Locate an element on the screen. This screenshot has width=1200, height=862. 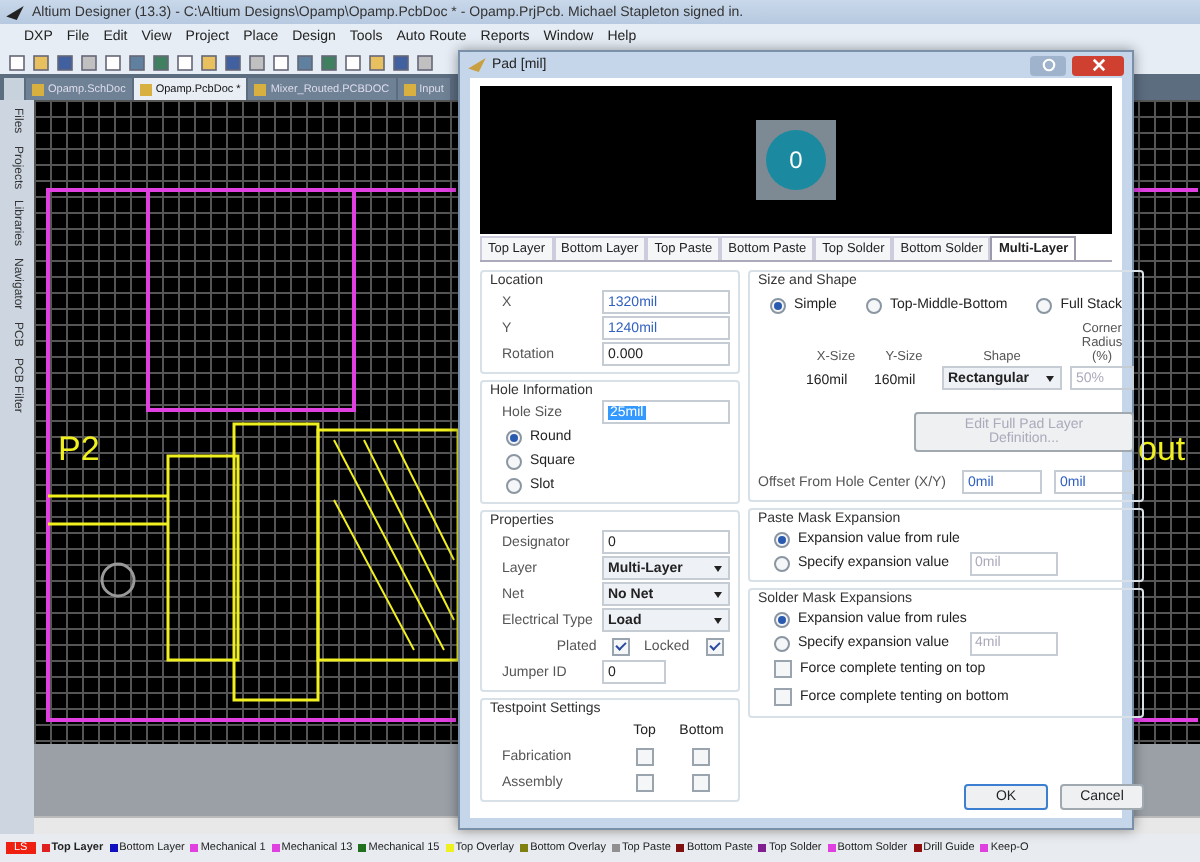
close-icon is located at coordinates (1098, 65).